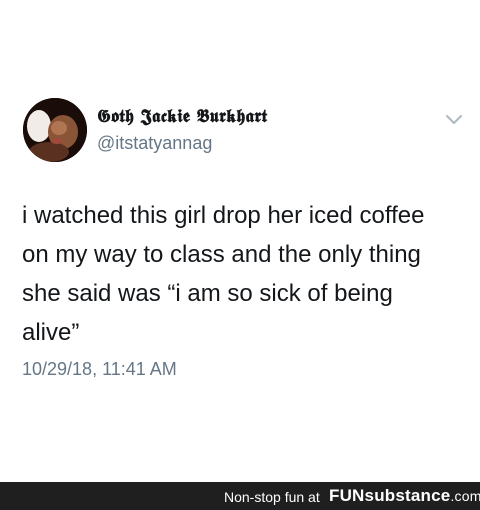 The width and height of the screenshot is (480, 510). I want to click on logo-text: FUNsubstance, so click(390, 495).